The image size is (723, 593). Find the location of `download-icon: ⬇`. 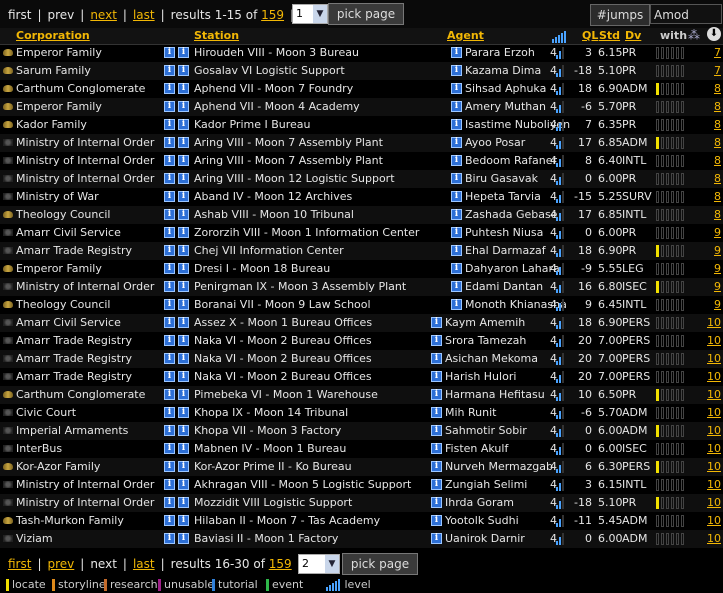

download-icon: ⬇ is located at coordinates (714, 34).